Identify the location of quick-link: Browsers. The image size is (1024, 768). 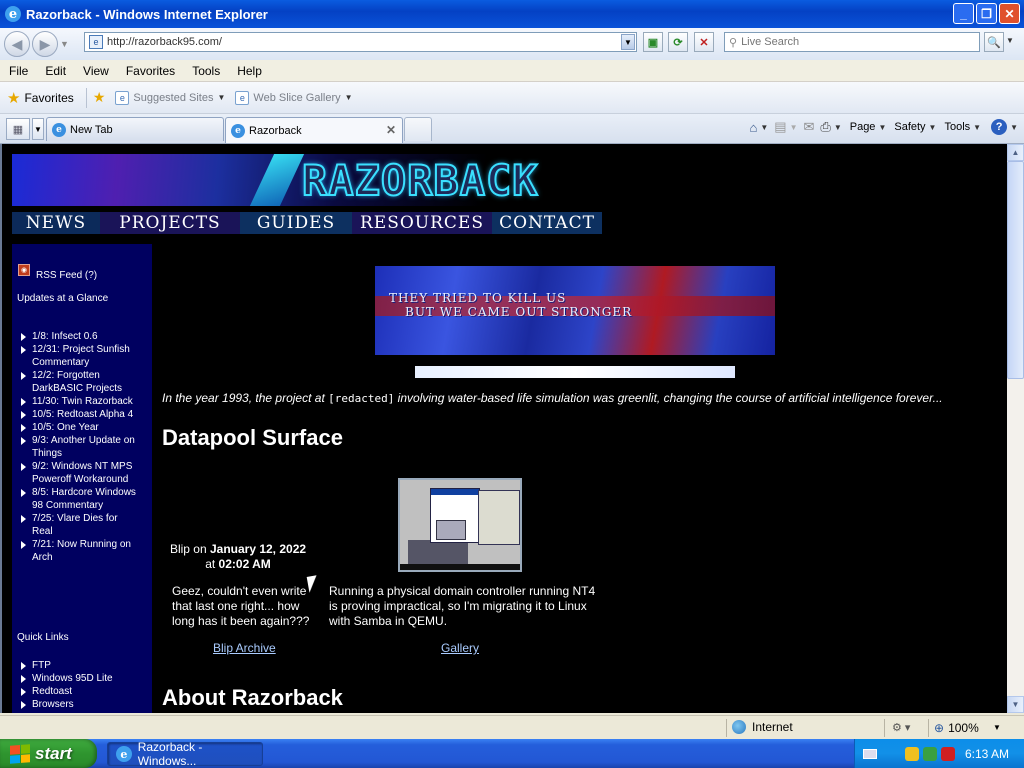
(79, 704).